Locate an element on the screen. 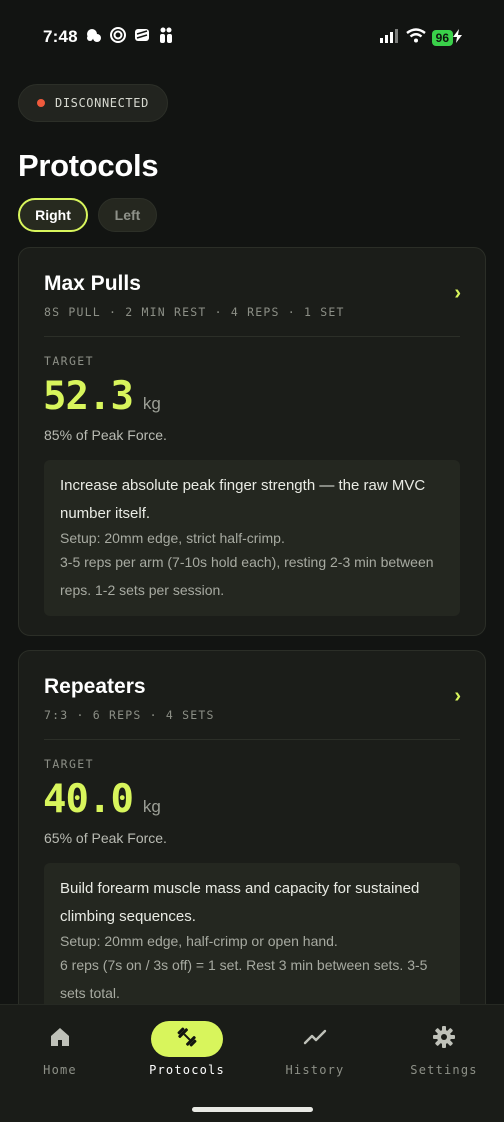 This screenshot has height=1122, width=504. page-title: Protocols is located at coordinates (88, 165).